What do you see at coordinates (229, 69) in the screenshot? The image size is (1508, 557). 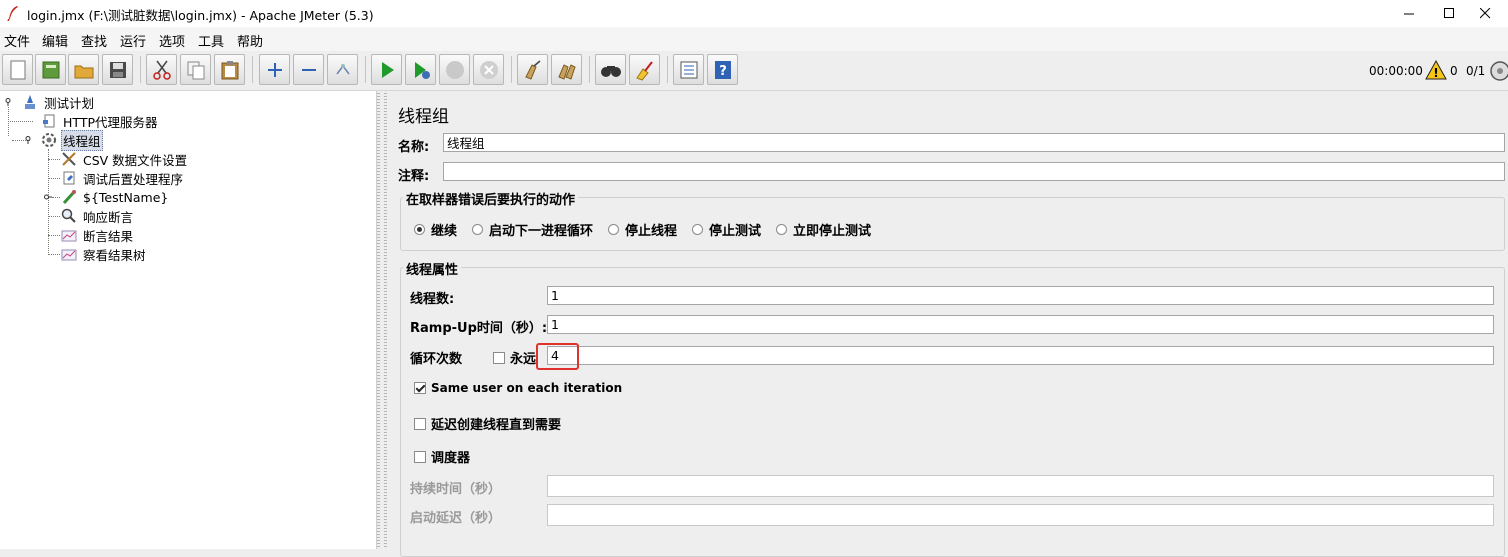 I see `paste-button` at bounding box center [229, 69].